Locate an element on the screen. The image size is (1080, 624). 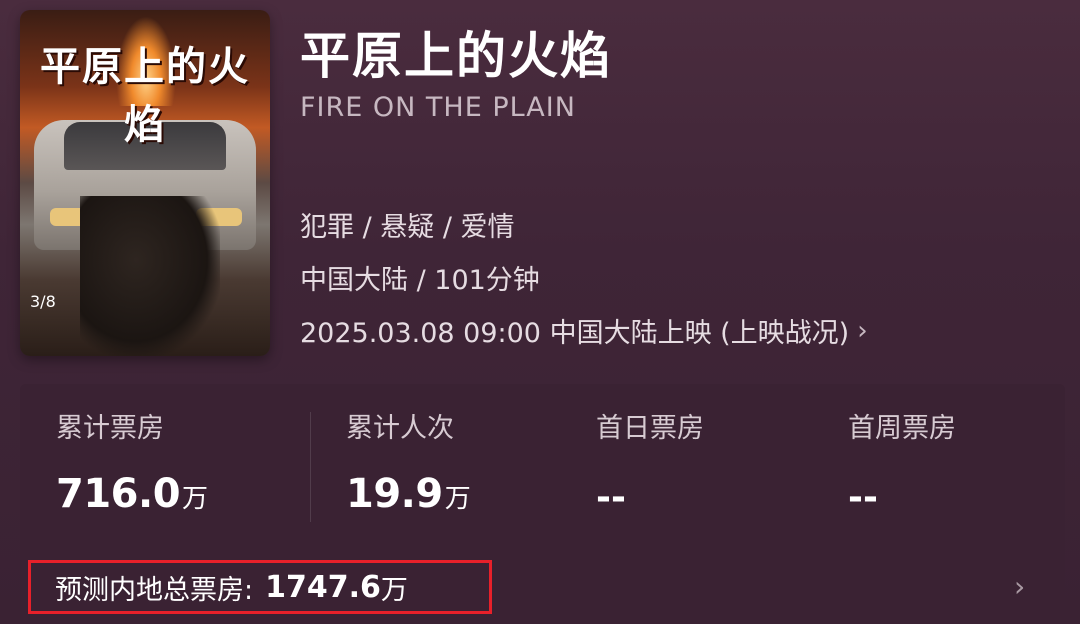
stat-total-admissions: 累计人次 19.9万 is located at coordinates (408, 461).